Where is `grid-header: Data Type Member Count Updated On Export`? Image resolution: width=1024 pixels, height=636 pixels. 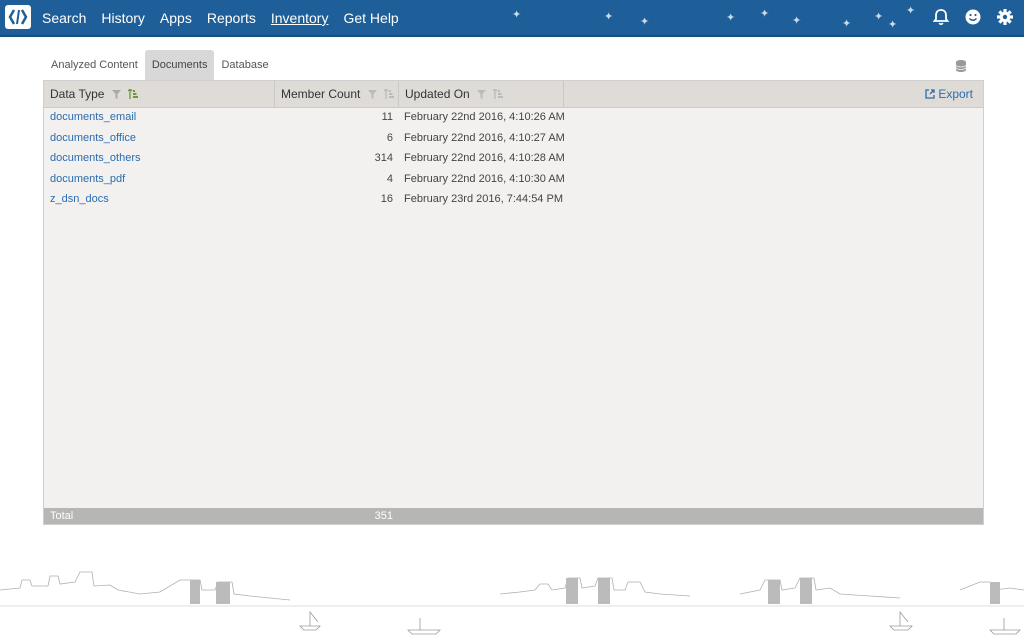 grid-header: Data Type Member Count Updated On Export is located at coordinates (513, 94).